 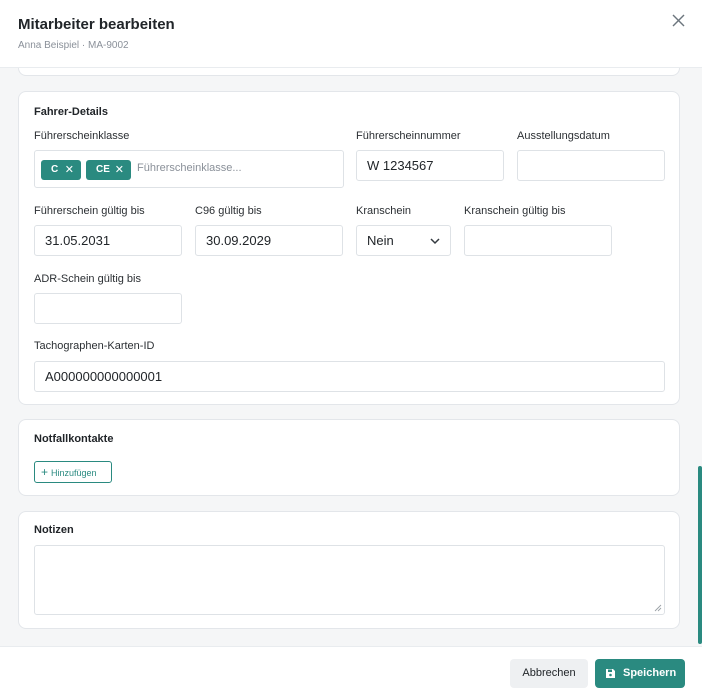 I want to click on tachograph-card-id-label: Tachographen-Karten-ID, so click(x=94, y=346).